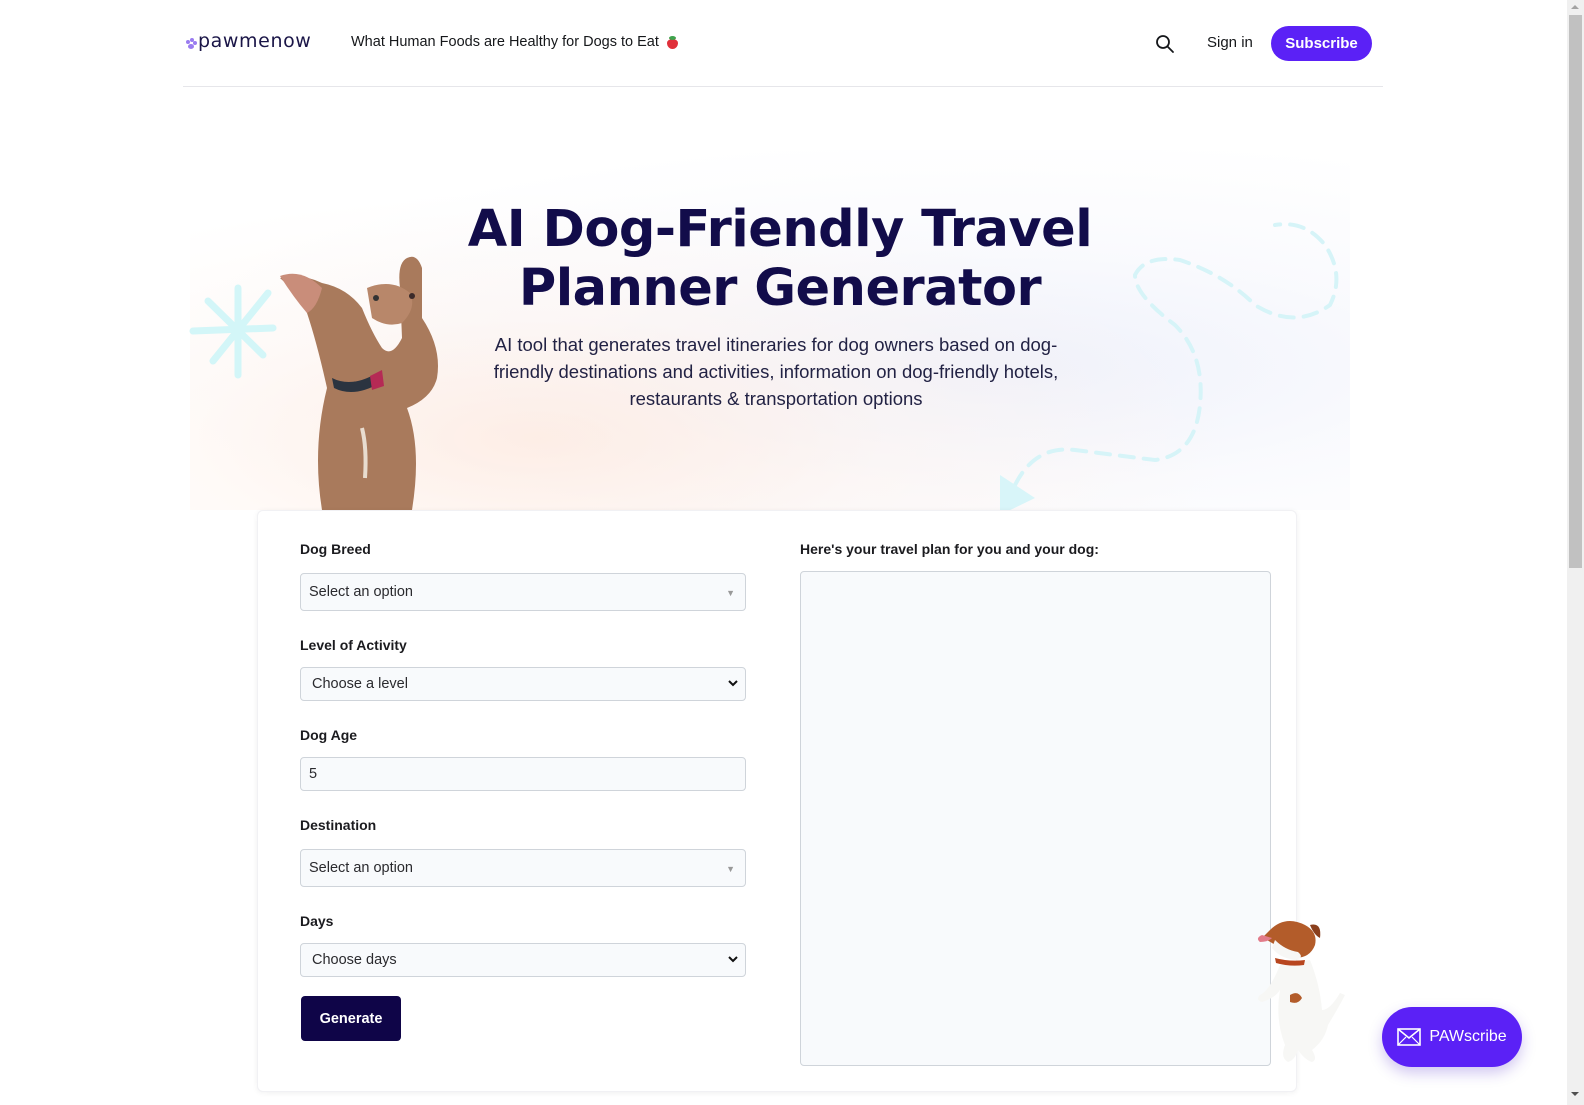  Describe the element at coordinates (1035, 818) in the screenshot. I see `travel-plan-output` at that location.